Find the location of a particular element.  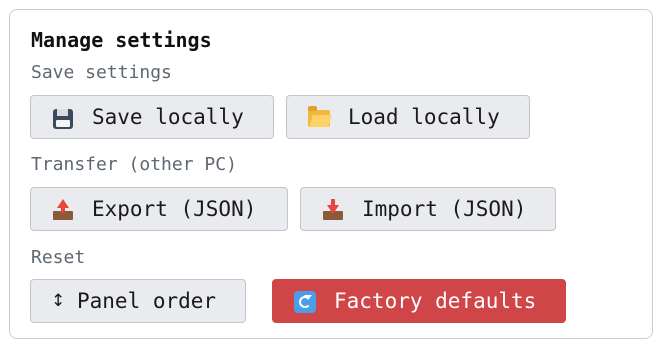

factory-defaults-label: Factory defaults is located at coordinates (435, 301).